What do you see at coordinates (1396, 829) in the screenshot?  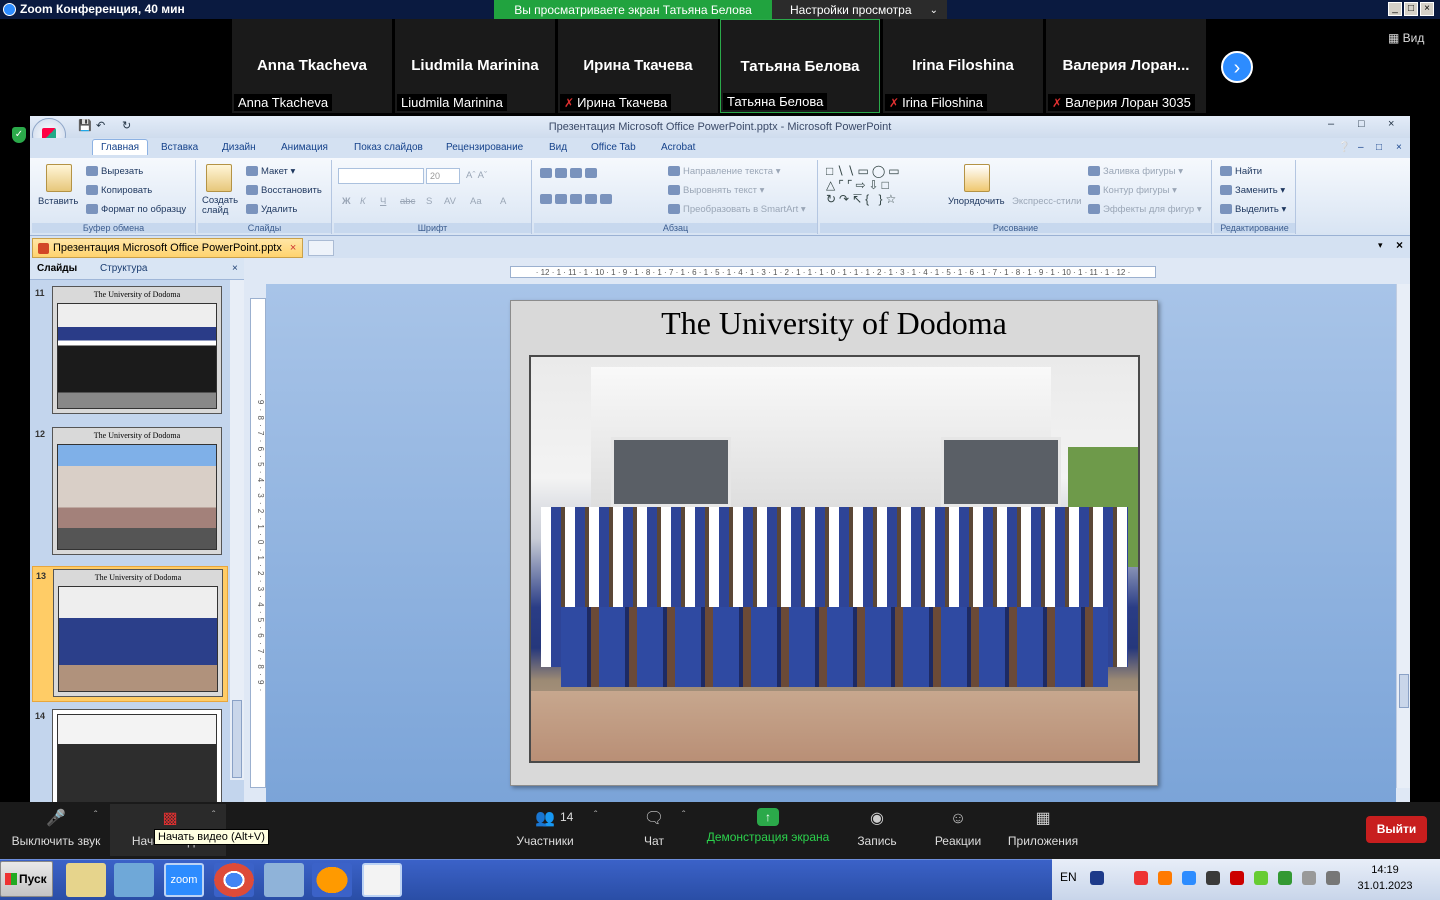 I see `leave-button: Выйти` at bounding box center [1396, 829].